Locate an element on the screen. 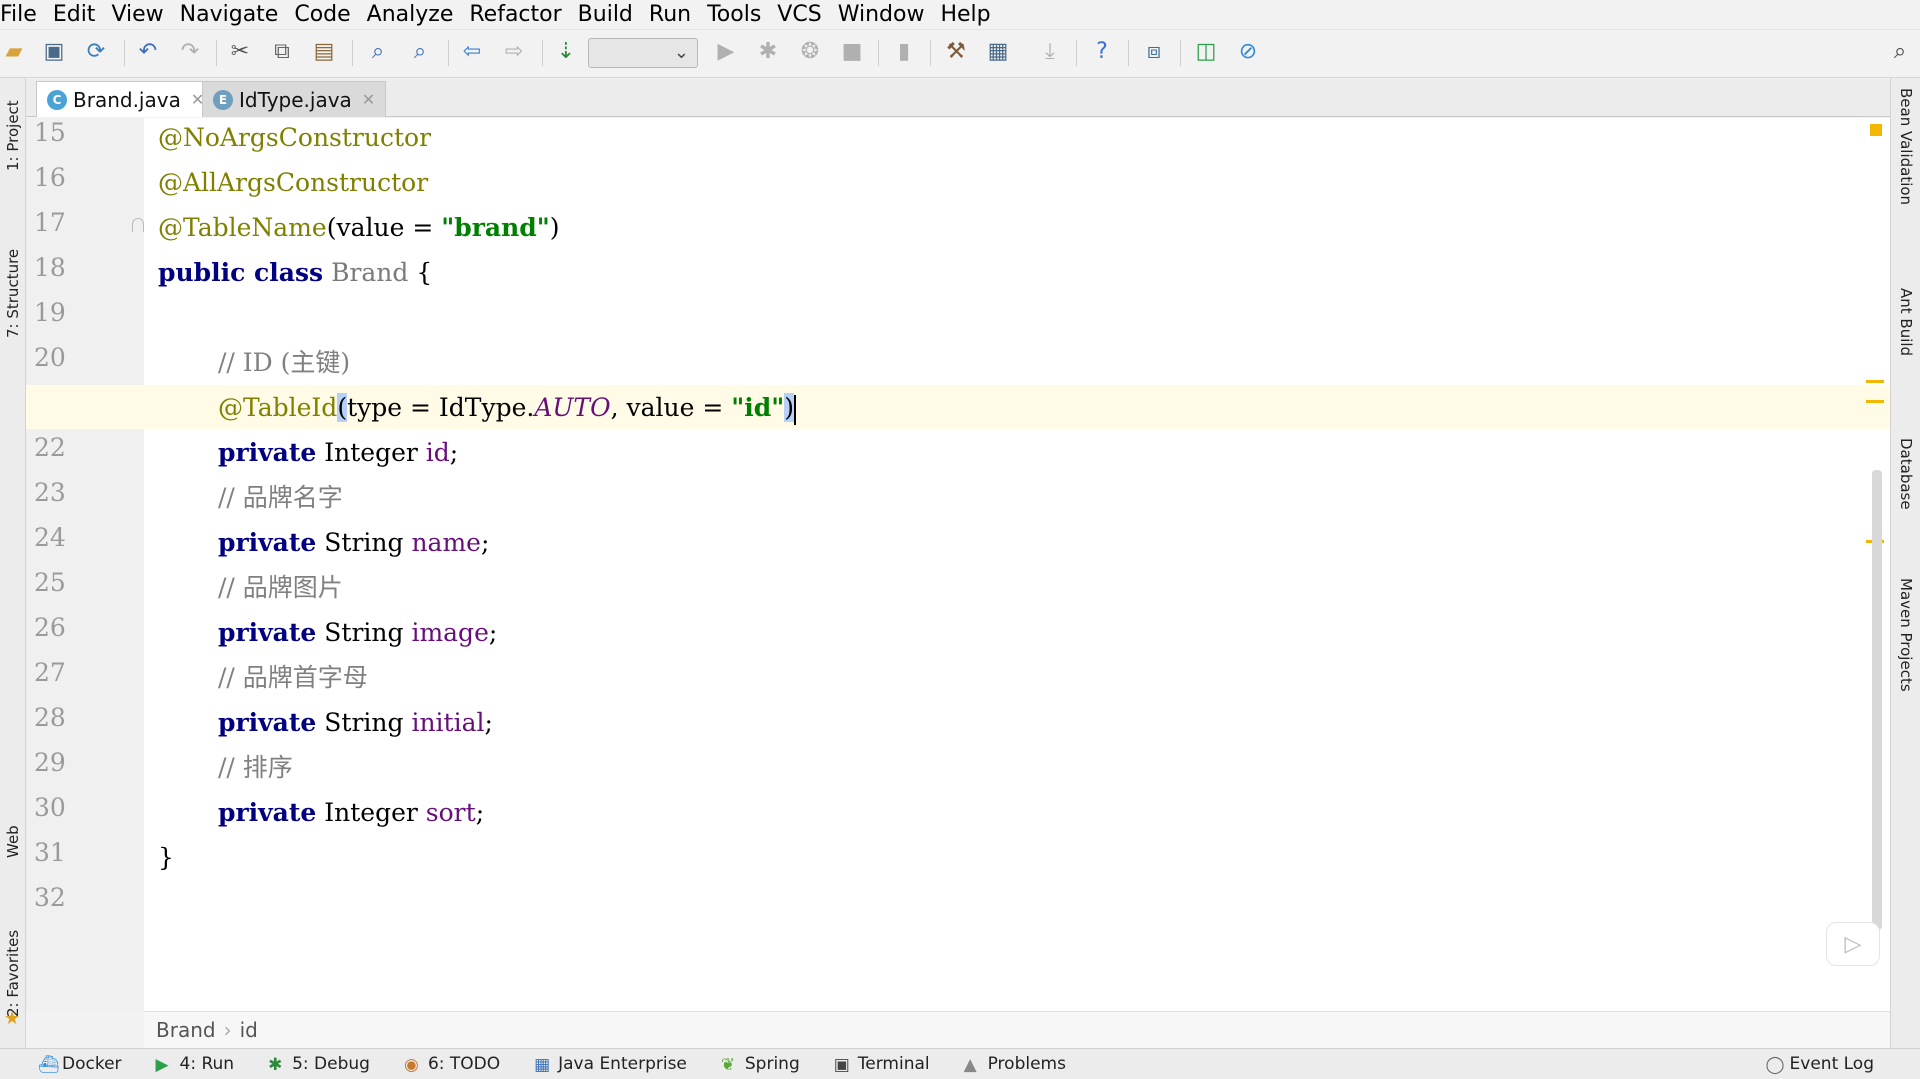 The image size is (1920, 1079). tool-tab-docker: ⛴ Docker is located at coordinates (80, 1064).